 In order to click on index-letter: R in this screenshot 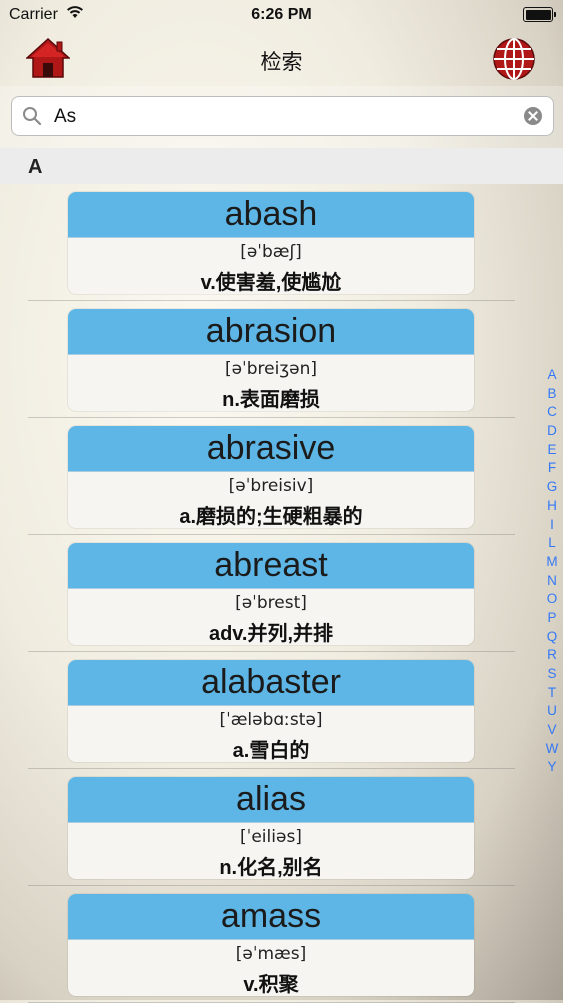, I will do `click(552, 655)`.